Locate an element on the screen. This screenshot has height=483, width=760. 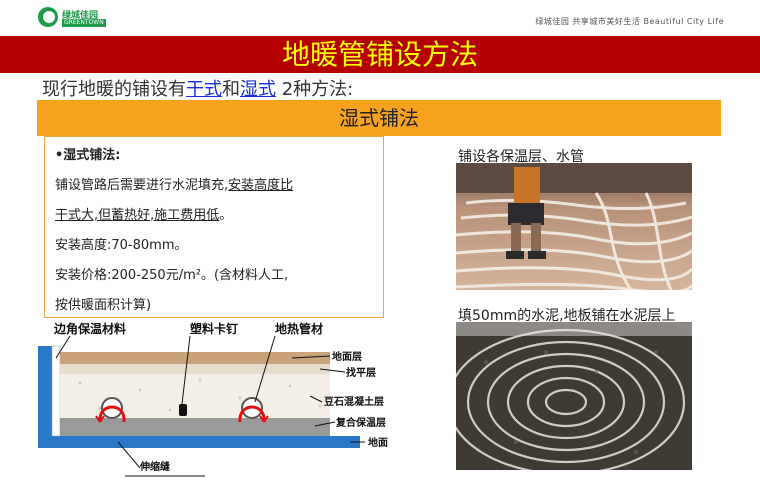
slide-title: 地暖管铺设方法 is located at coordinates (379, 54).